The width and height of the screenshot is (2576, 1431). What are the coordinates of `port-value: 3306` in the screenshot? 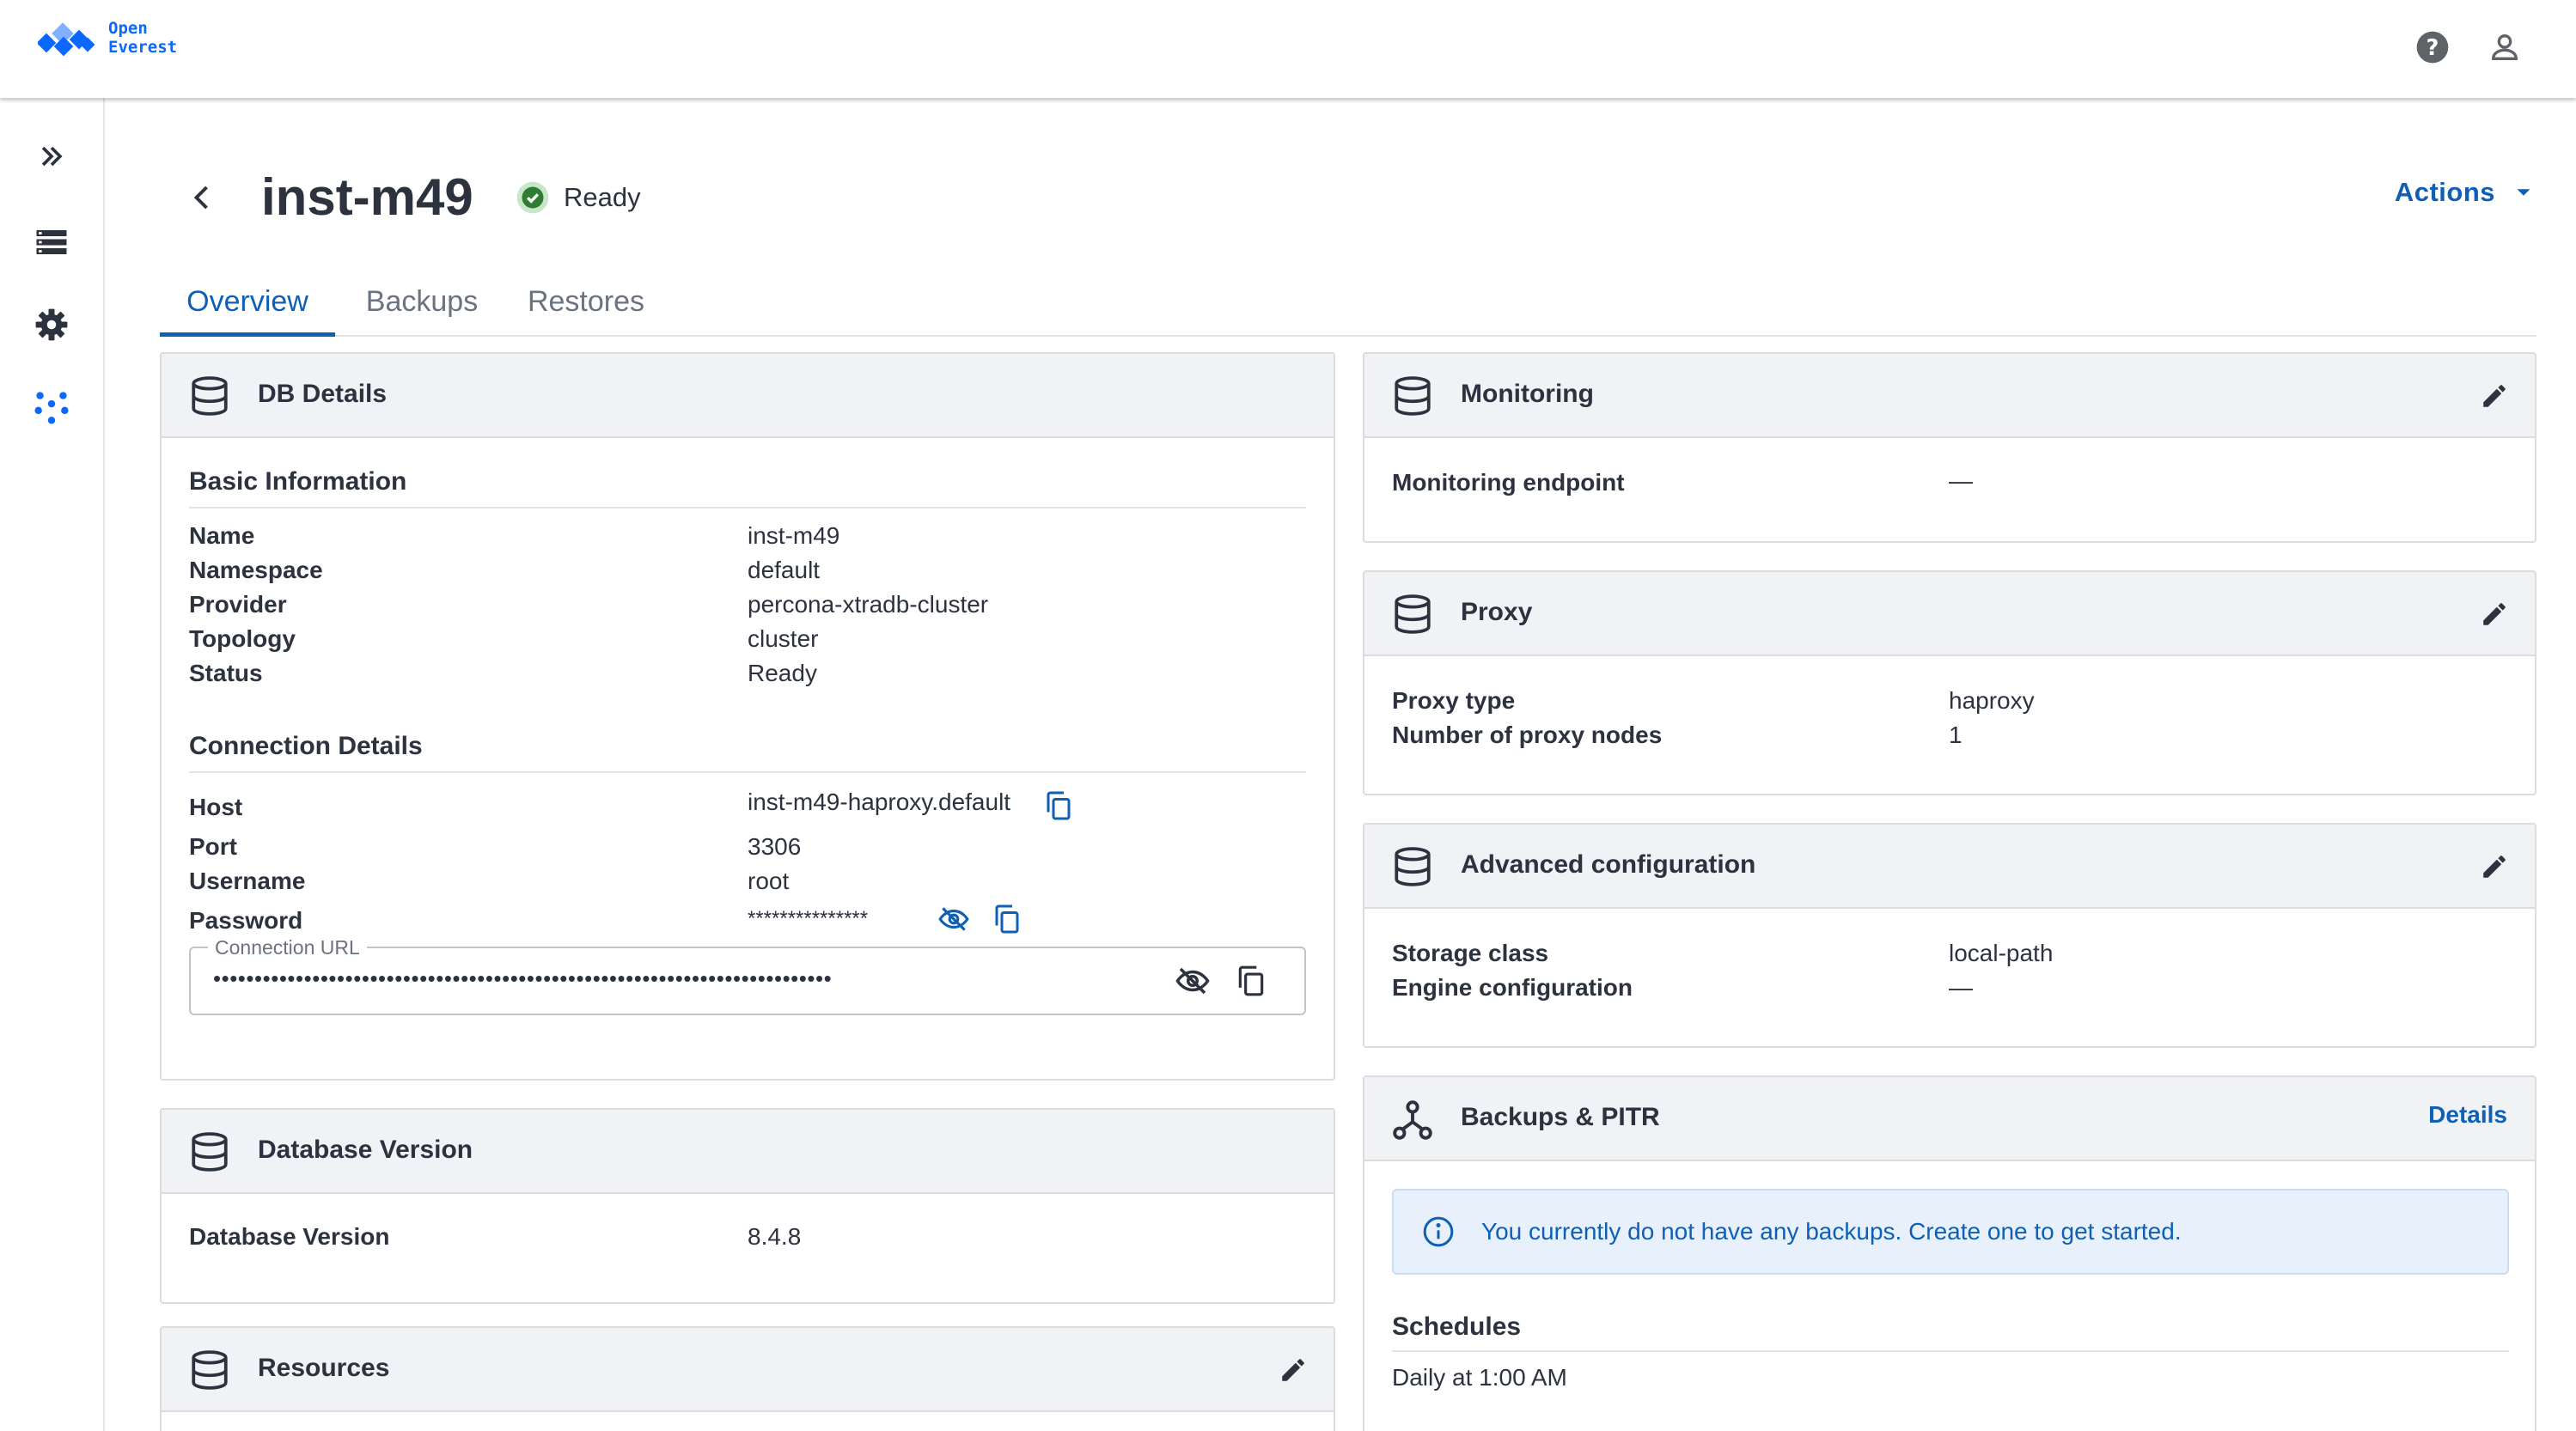 It's located at (775, 846).